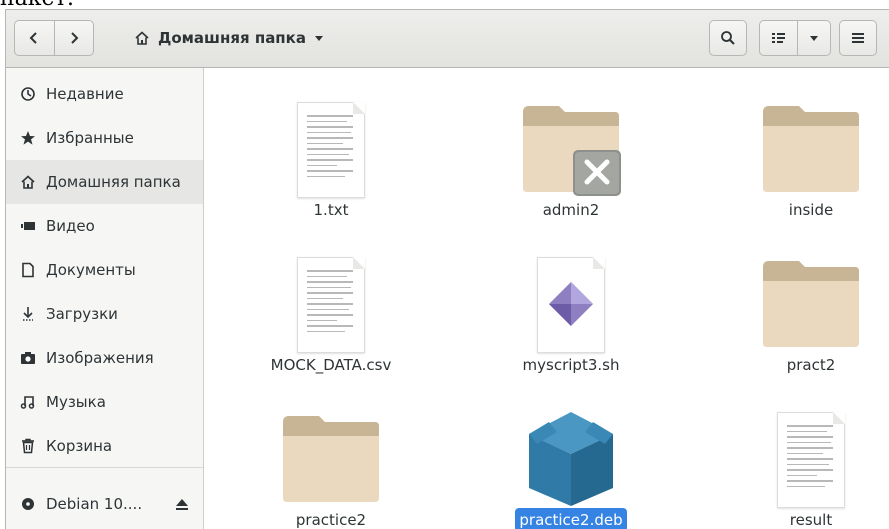  I want to click on view-toggle, so click(795, 38).